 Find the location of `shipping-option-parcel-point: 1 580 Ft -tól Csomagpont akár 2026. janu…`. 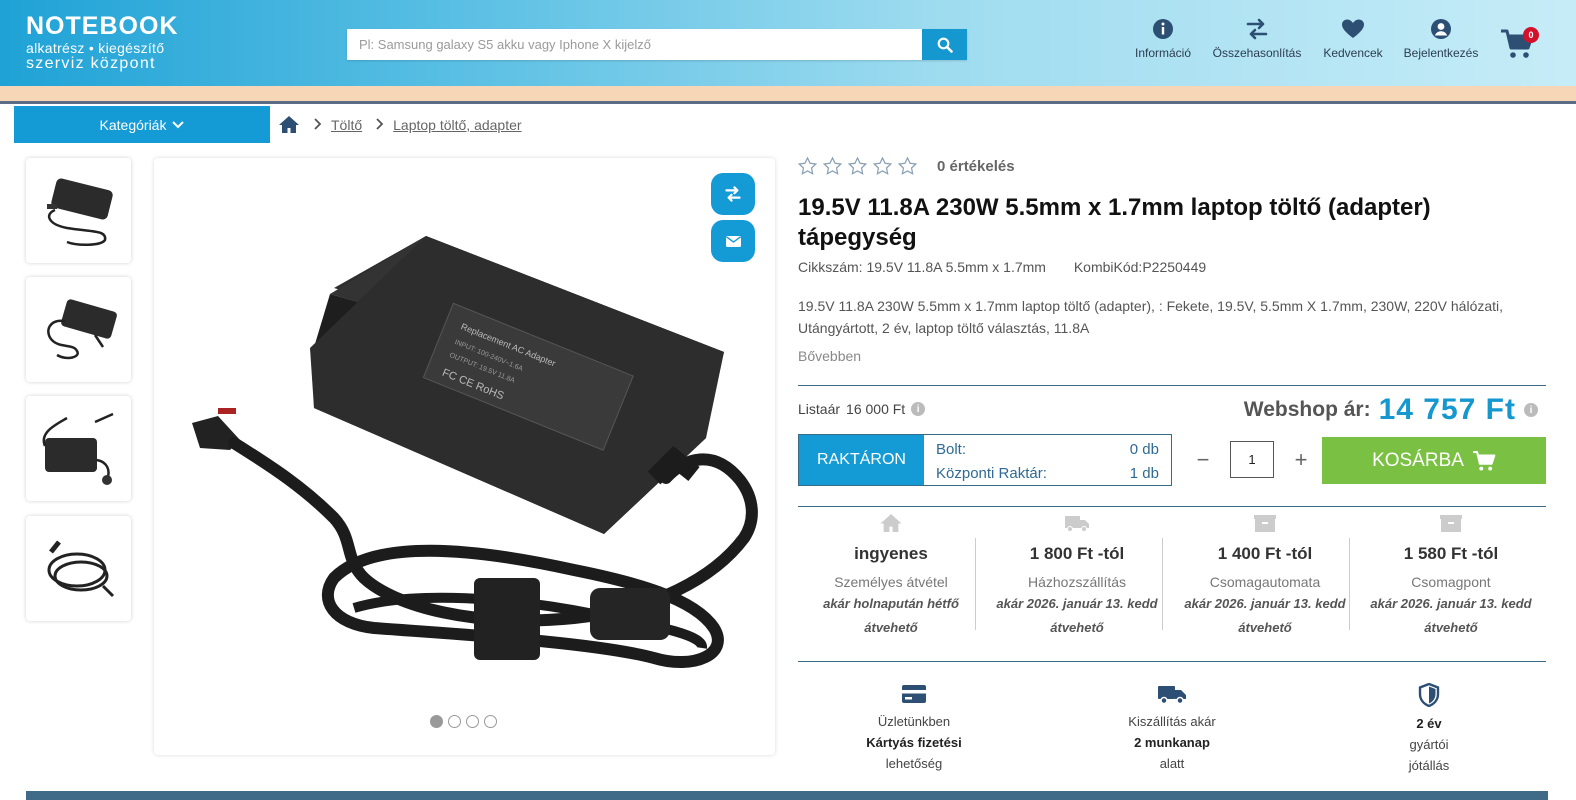

shipping-option-parcel-point: 1 580 Ft -tól Csomagpont akár 2026. janu… is located at coordinates (1451, 576).